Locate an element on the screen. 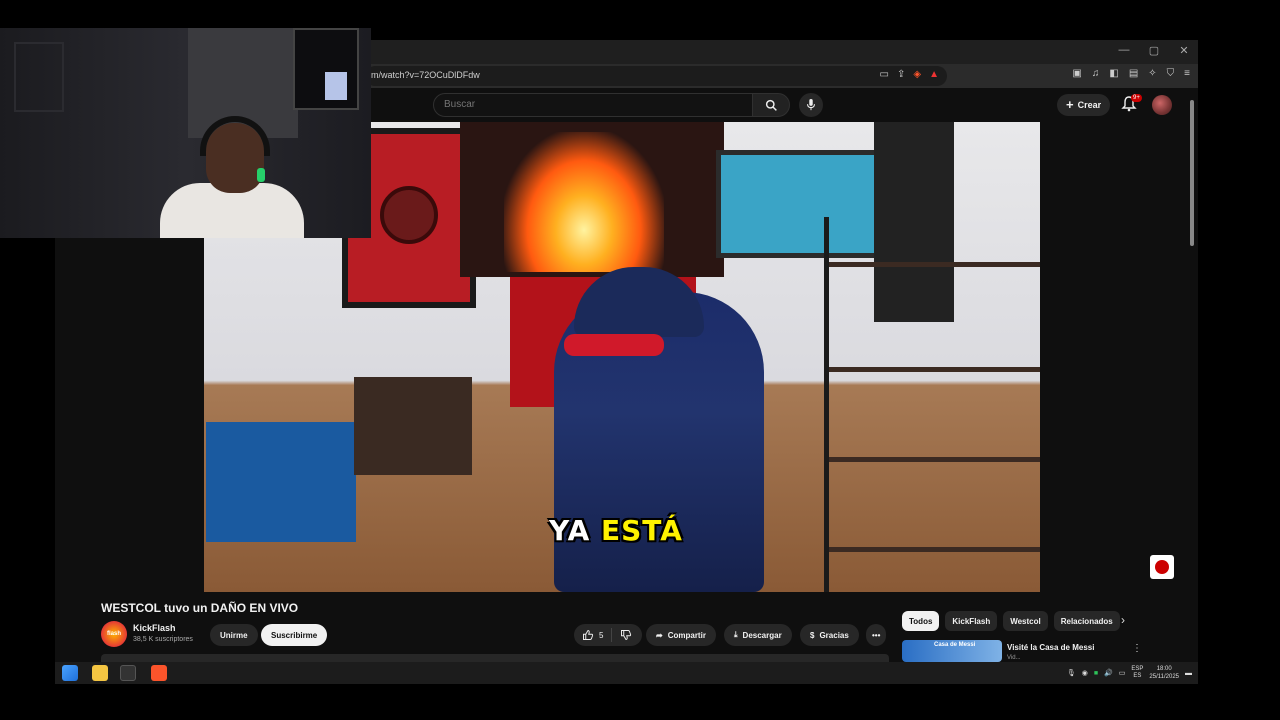  mic-tray-icon: 🎙 is located at coordinates (1071, 673).